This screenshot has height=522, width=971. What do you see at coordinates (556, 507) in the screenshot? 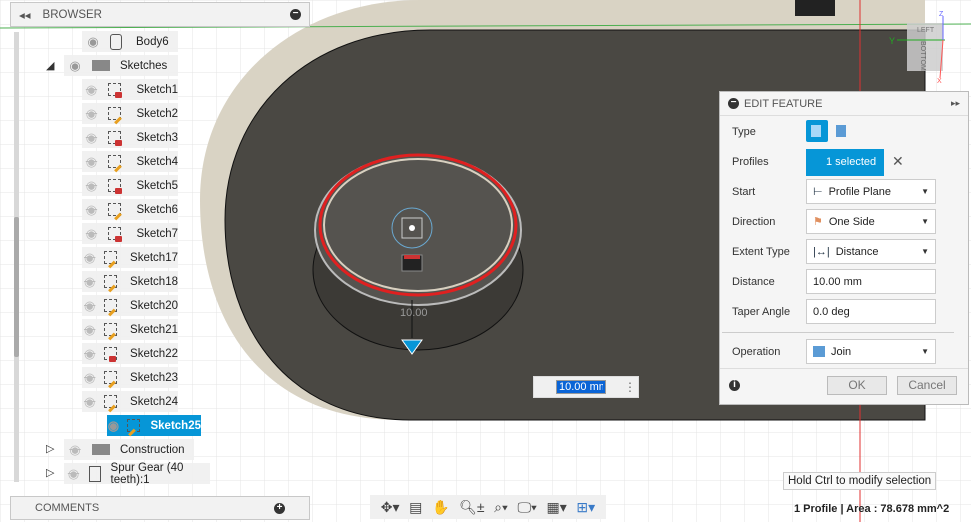
I see `grid-icon: ▦▾` at bounding box center [556, 507].